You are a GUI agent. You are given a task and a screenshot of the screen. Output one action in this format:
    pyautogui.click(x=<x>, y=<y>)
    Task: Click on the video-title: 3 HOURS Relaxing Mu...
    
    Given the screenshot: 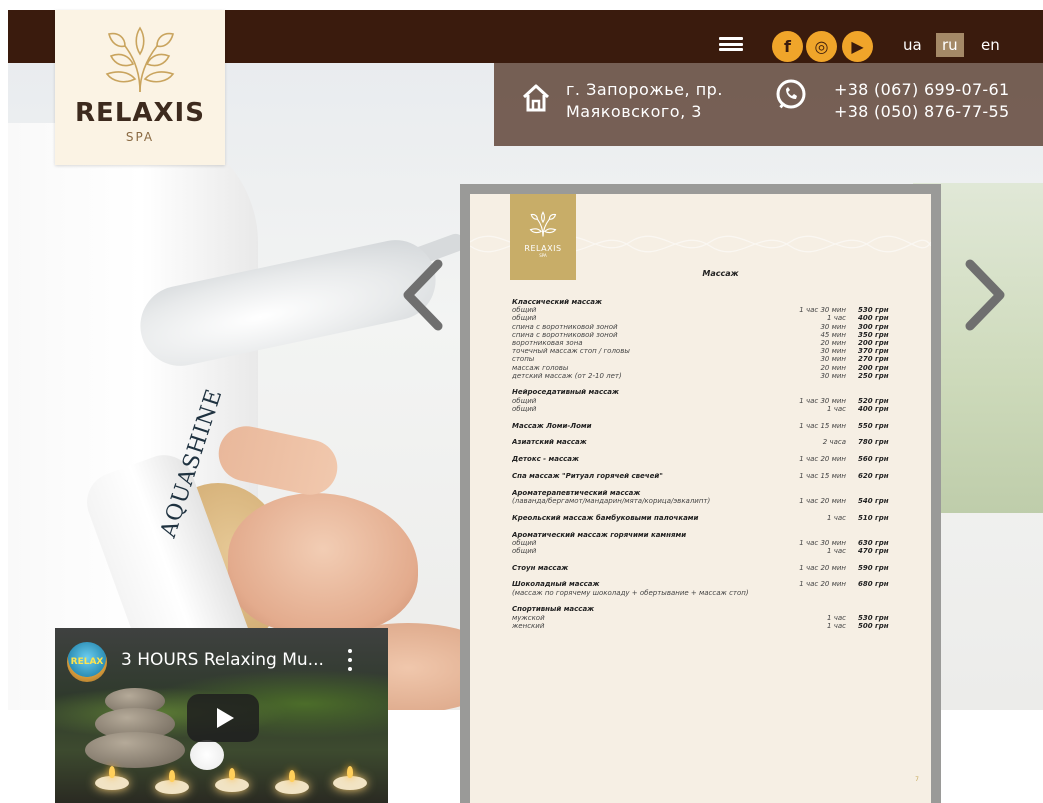 What is the action you would take?
    pyautogui.click(x=222, y=660)
    